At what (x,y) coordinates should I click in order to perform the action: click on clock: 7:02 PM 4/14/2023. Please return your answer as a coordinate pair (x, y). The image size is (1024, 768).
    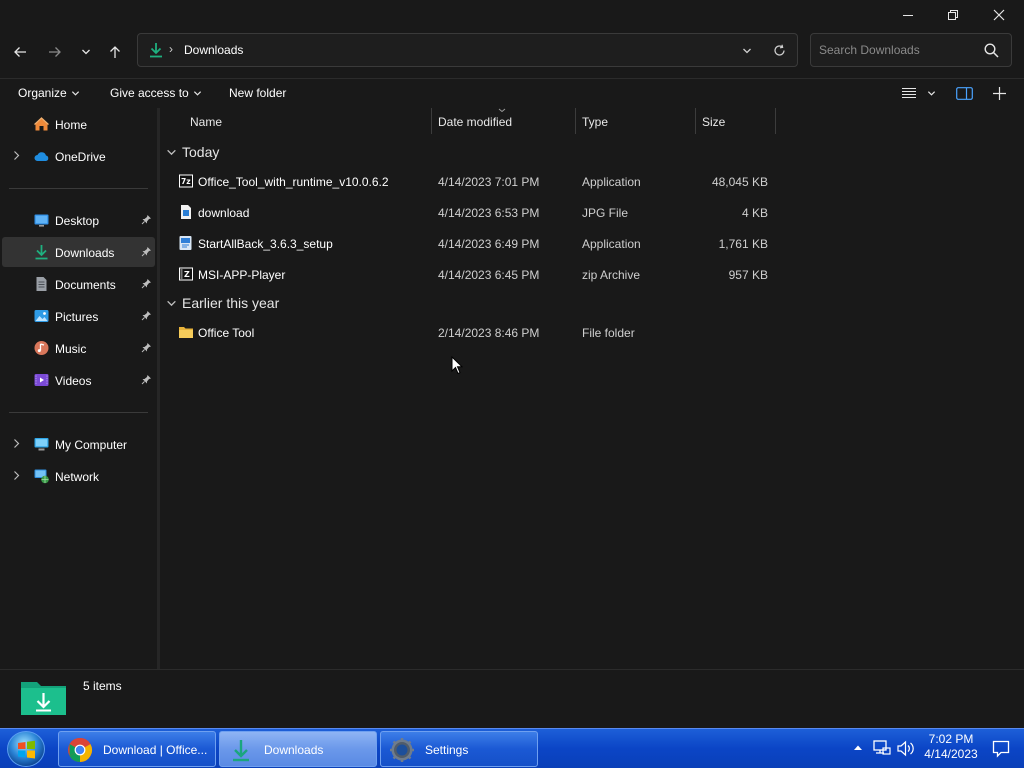
    Looking at the image, I should click on (951, 747).